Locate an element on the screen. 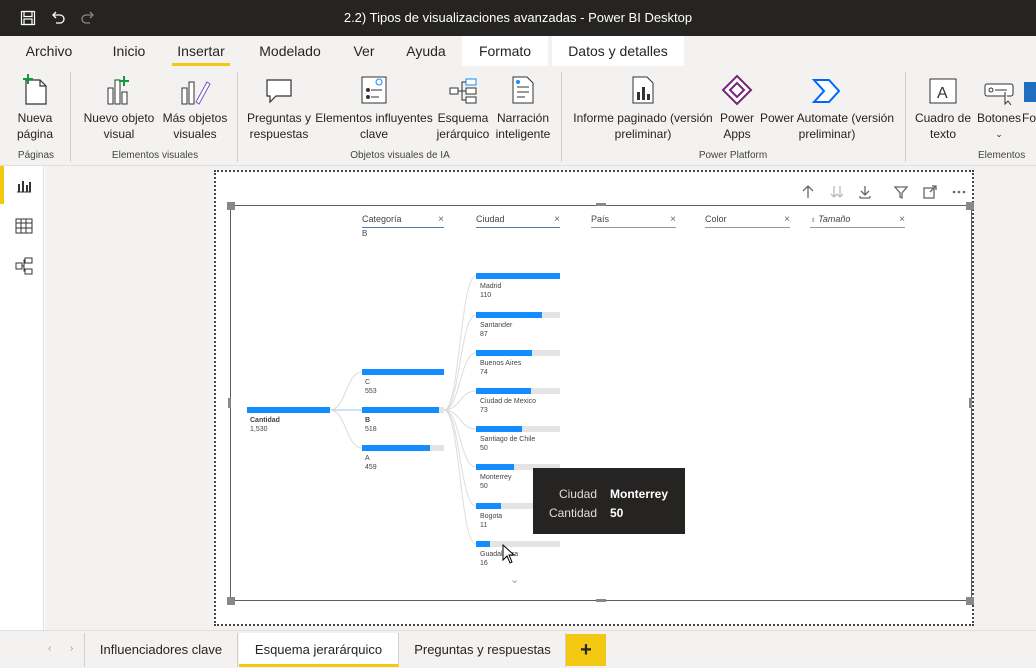  tree-node-label: Cantidad is located at coordinates (265, 420).